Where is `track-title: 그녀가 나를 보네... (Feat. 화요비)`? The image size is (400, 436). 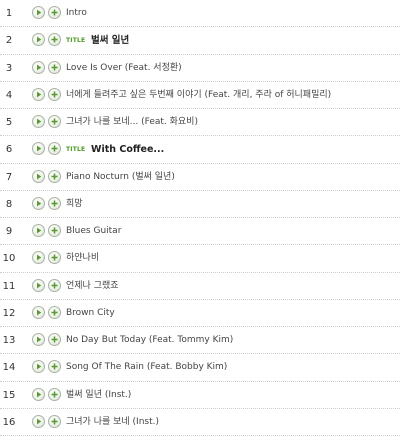
track-title: 그녀가 나를 보네... (Feat. 화요비) is located at coordinates (132, 122).